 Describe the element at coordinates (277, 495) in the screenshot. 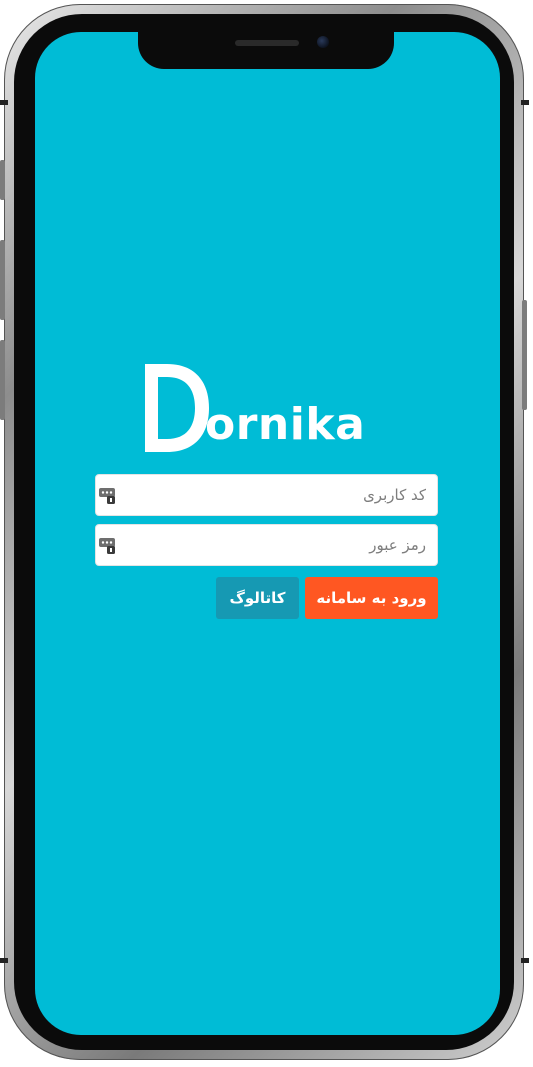

I see `username-input` at that location.